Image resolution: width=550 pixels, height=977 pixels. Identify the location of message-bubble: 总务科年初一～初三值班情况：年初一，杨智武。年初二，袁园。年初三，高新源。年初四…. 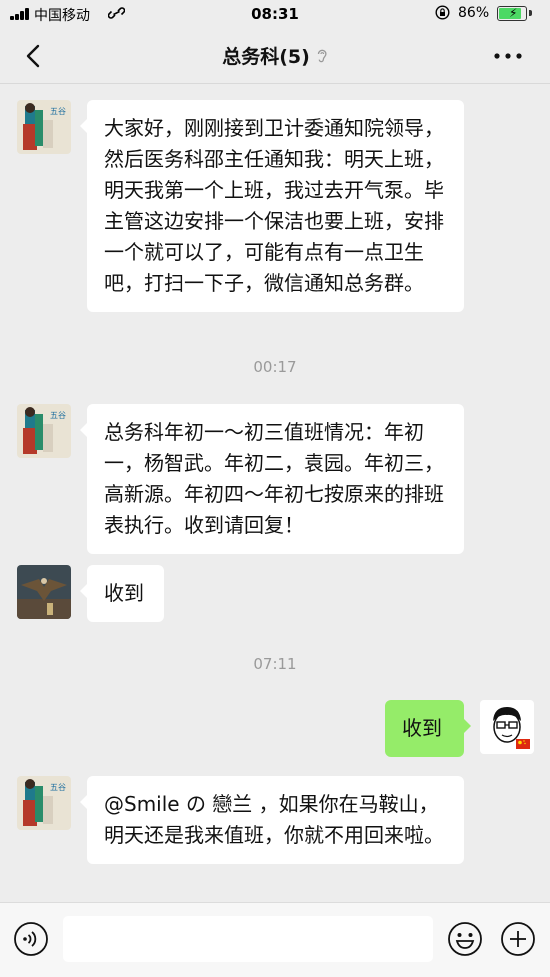
(272, 479).